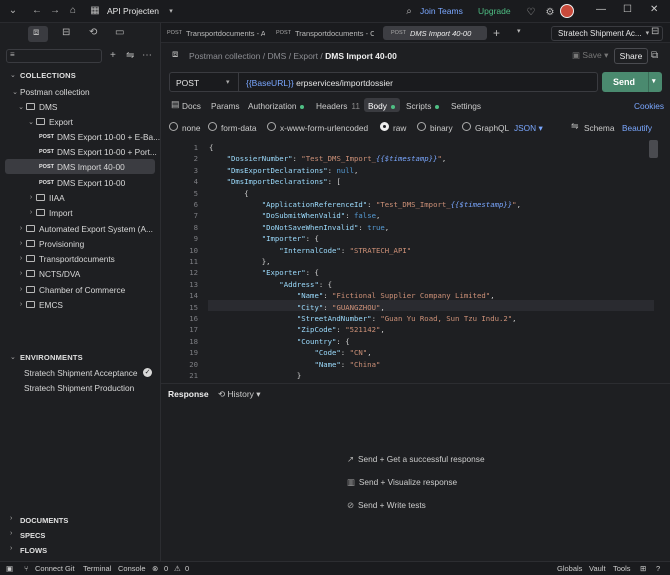 The width and height of the screenshot is (670, 575). I want to click on join-teams-link: Join Teams, so click(441, 11).